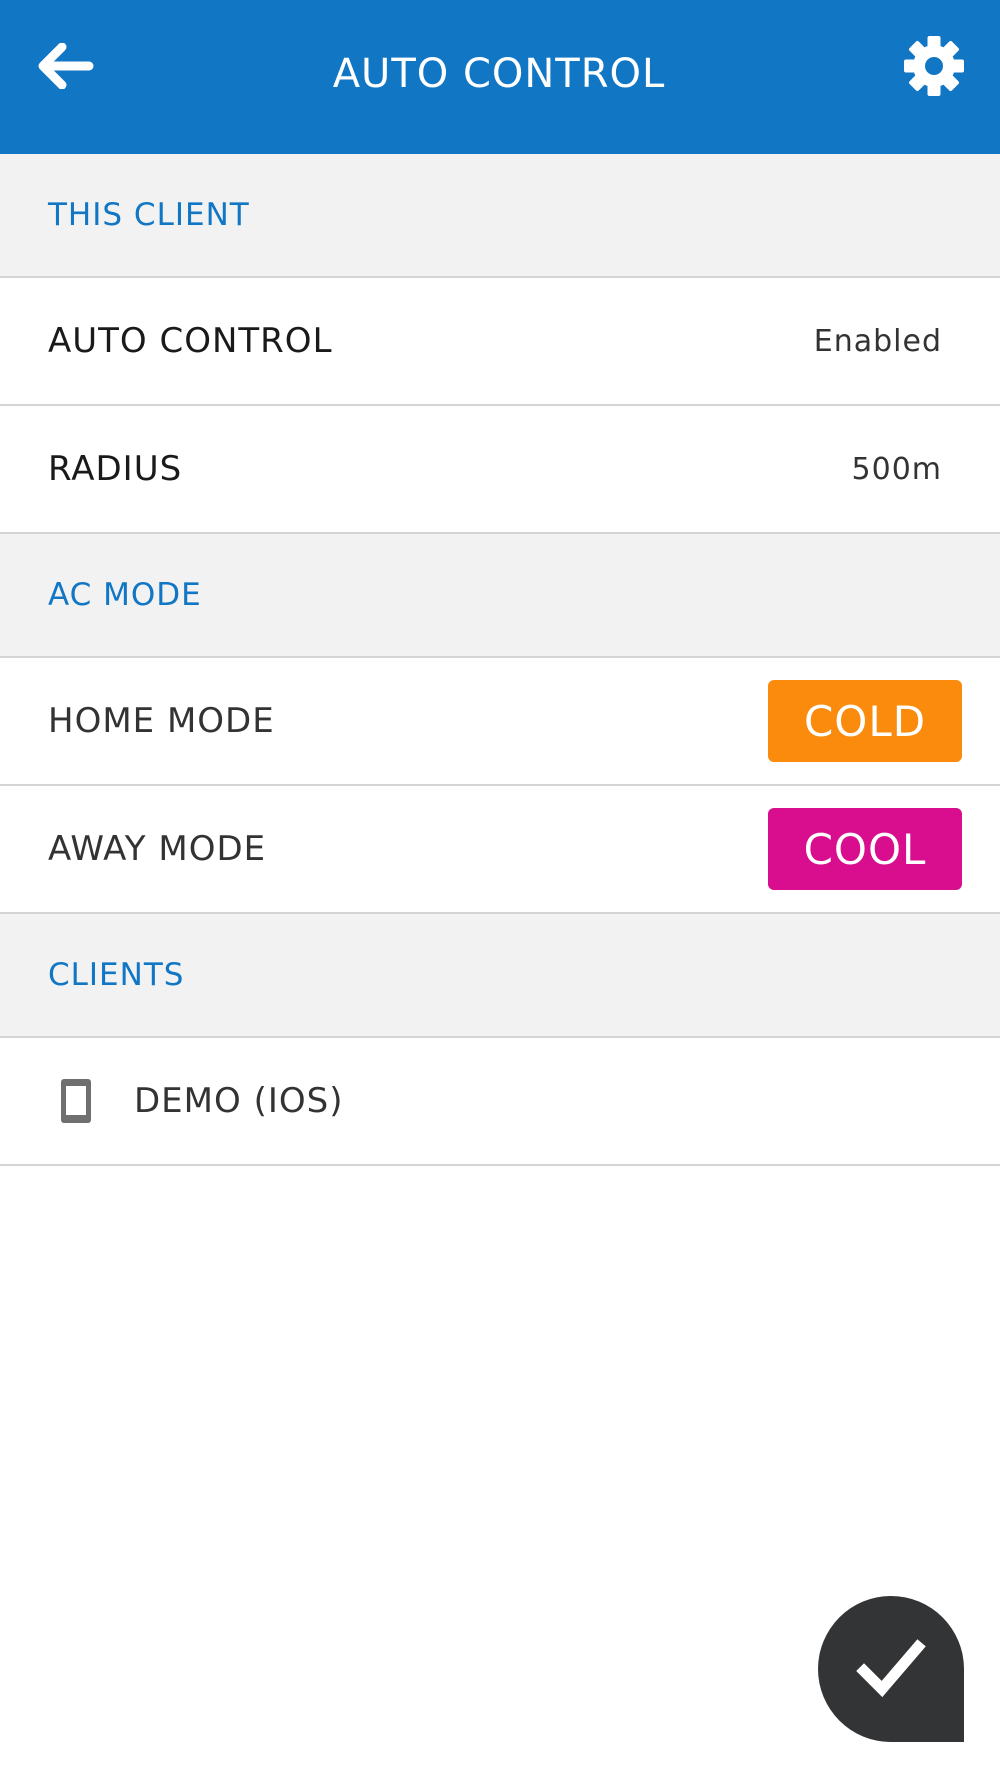 The image size is (1000, 1778). What do you see at coordinates (500, 216) in the screenshot?
I see `section-header-this-client: THIS CLIENT` at bounding box center [500, 216].